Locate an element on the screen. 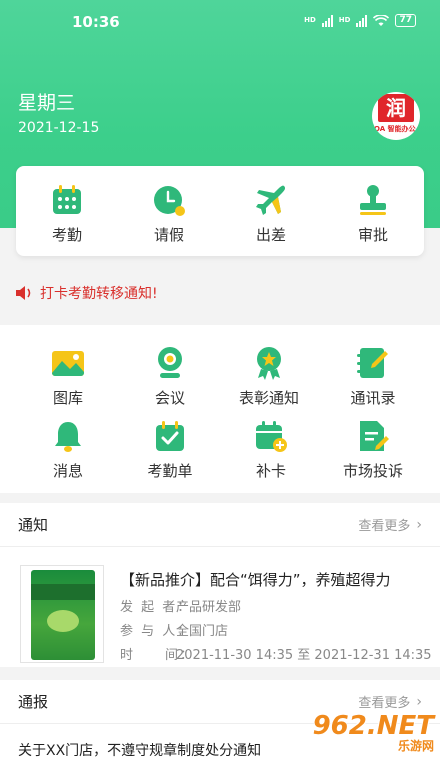  quick-action-attendance: 考勤 is located at coordinates (67, 211).